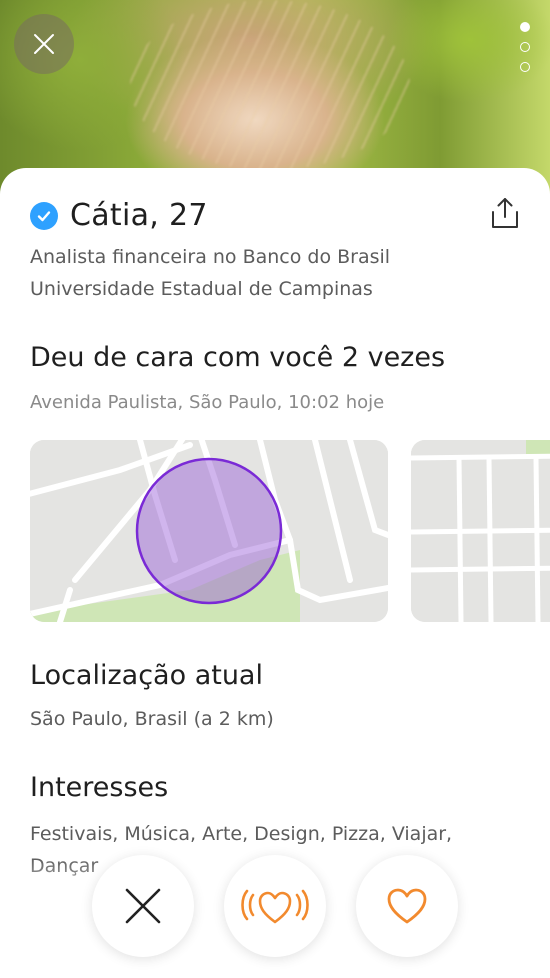 This screenshot has height=978, width=550. What do you see at coordinates (270, 85) in the screenshot?
I see `photo-hair-texture` at bounding box center [270, 85].